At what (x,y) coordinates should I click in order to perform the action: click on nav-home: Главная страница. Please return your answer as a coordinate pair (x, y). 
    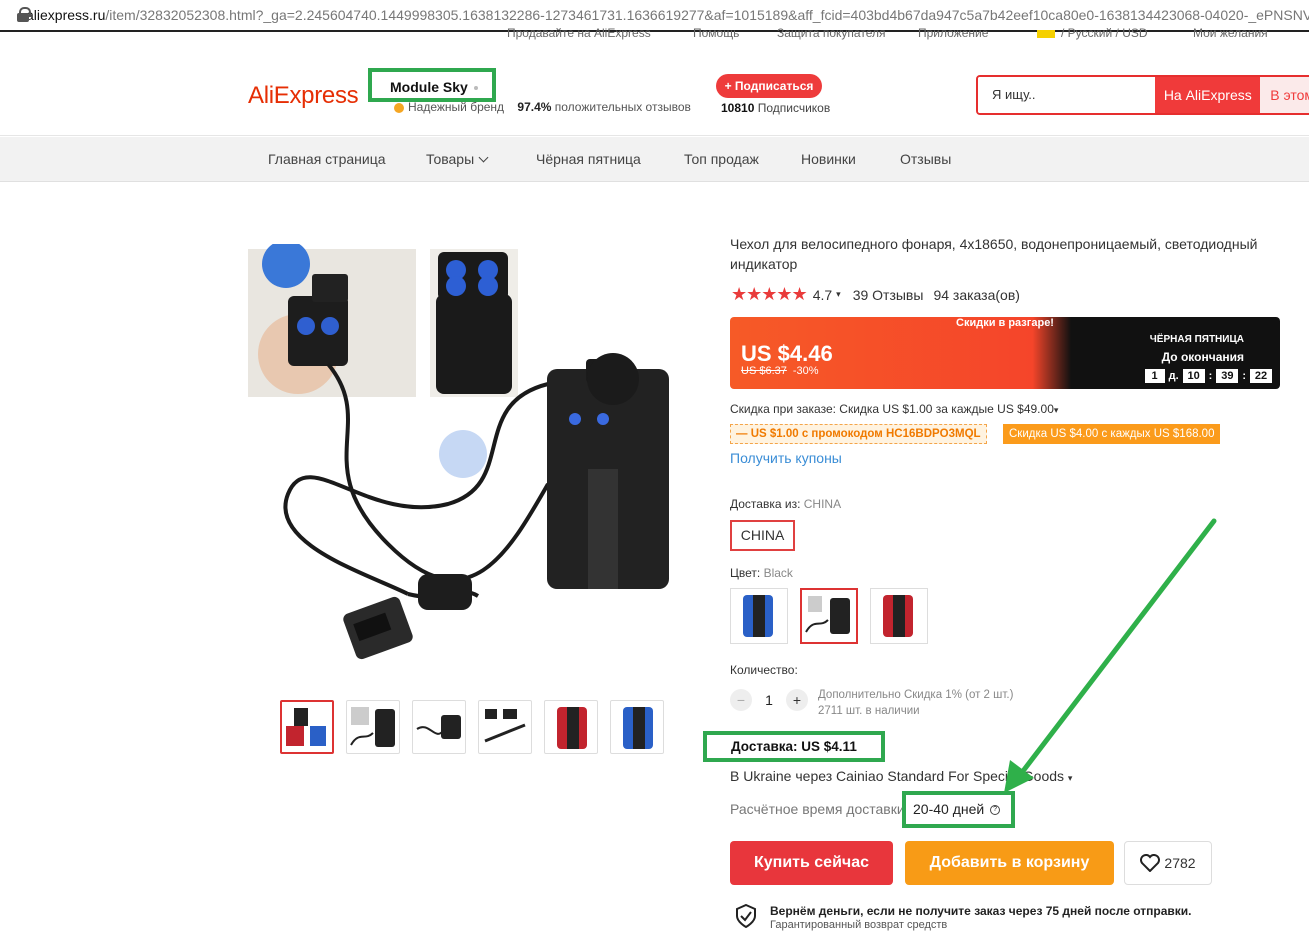
    Looking at the image, I should click on (327, 159).